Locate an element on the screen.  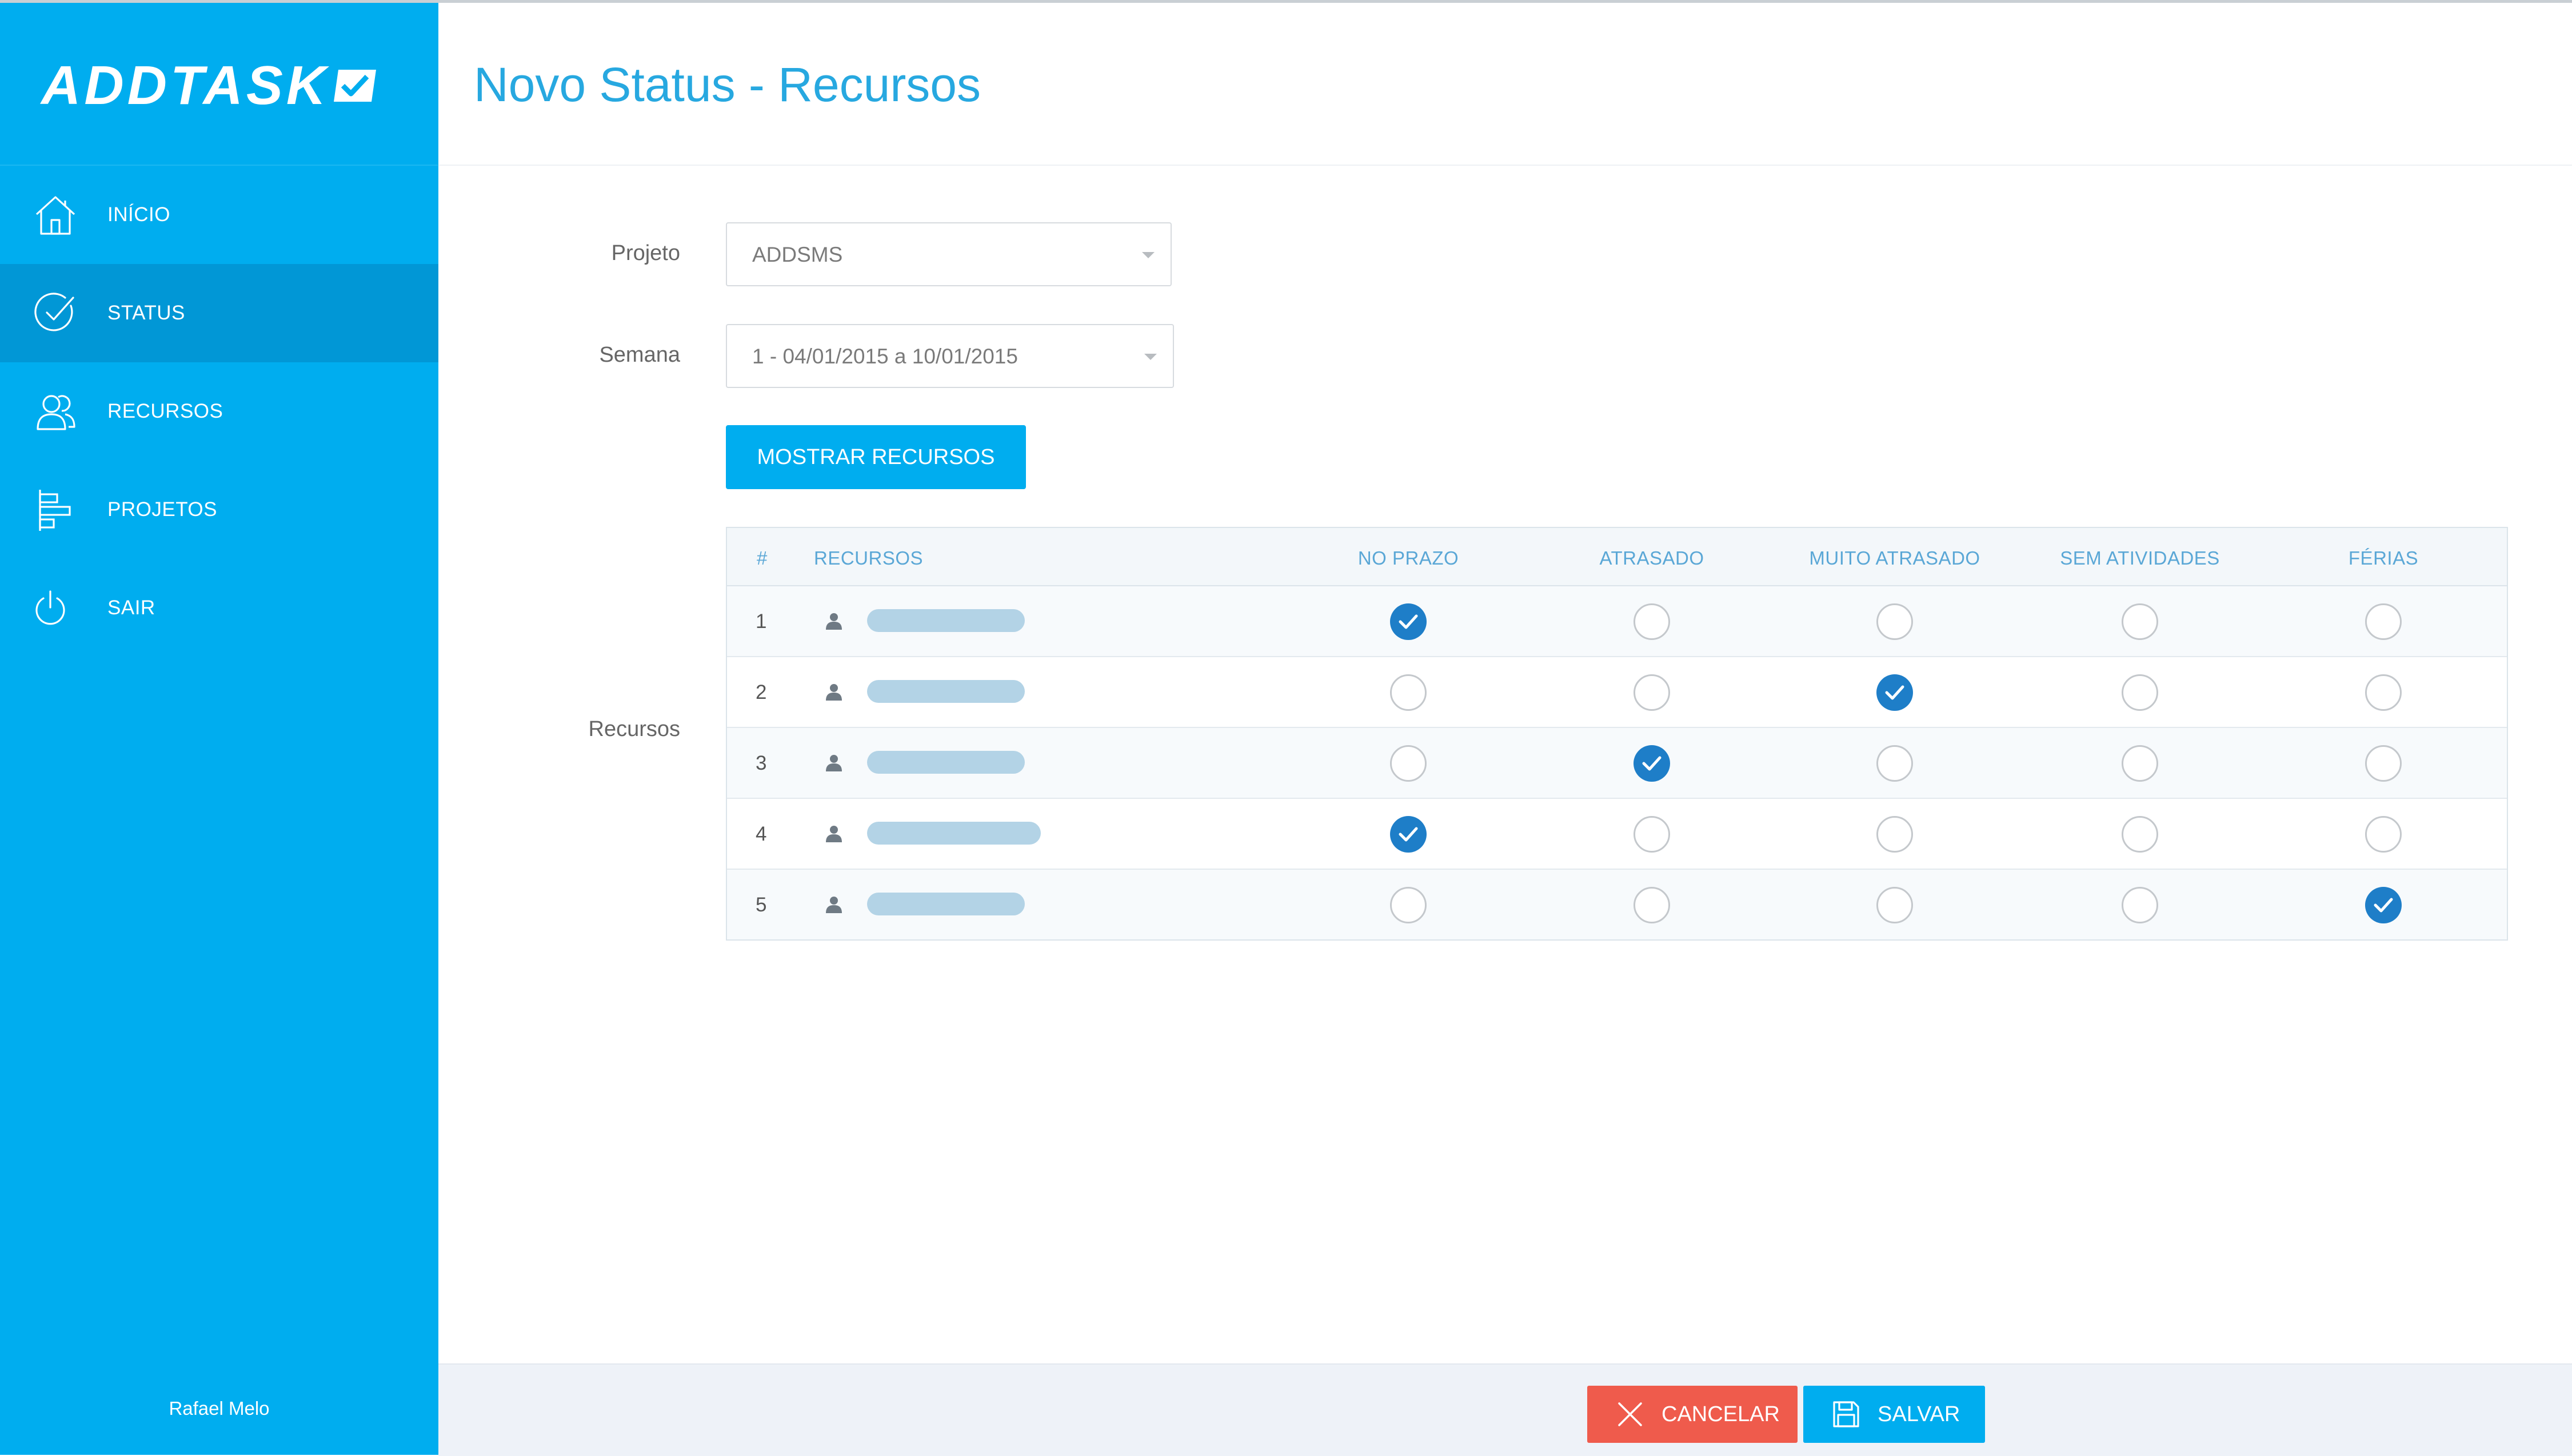
logo-text: ADDTASK is located at coordinates (186, 85).